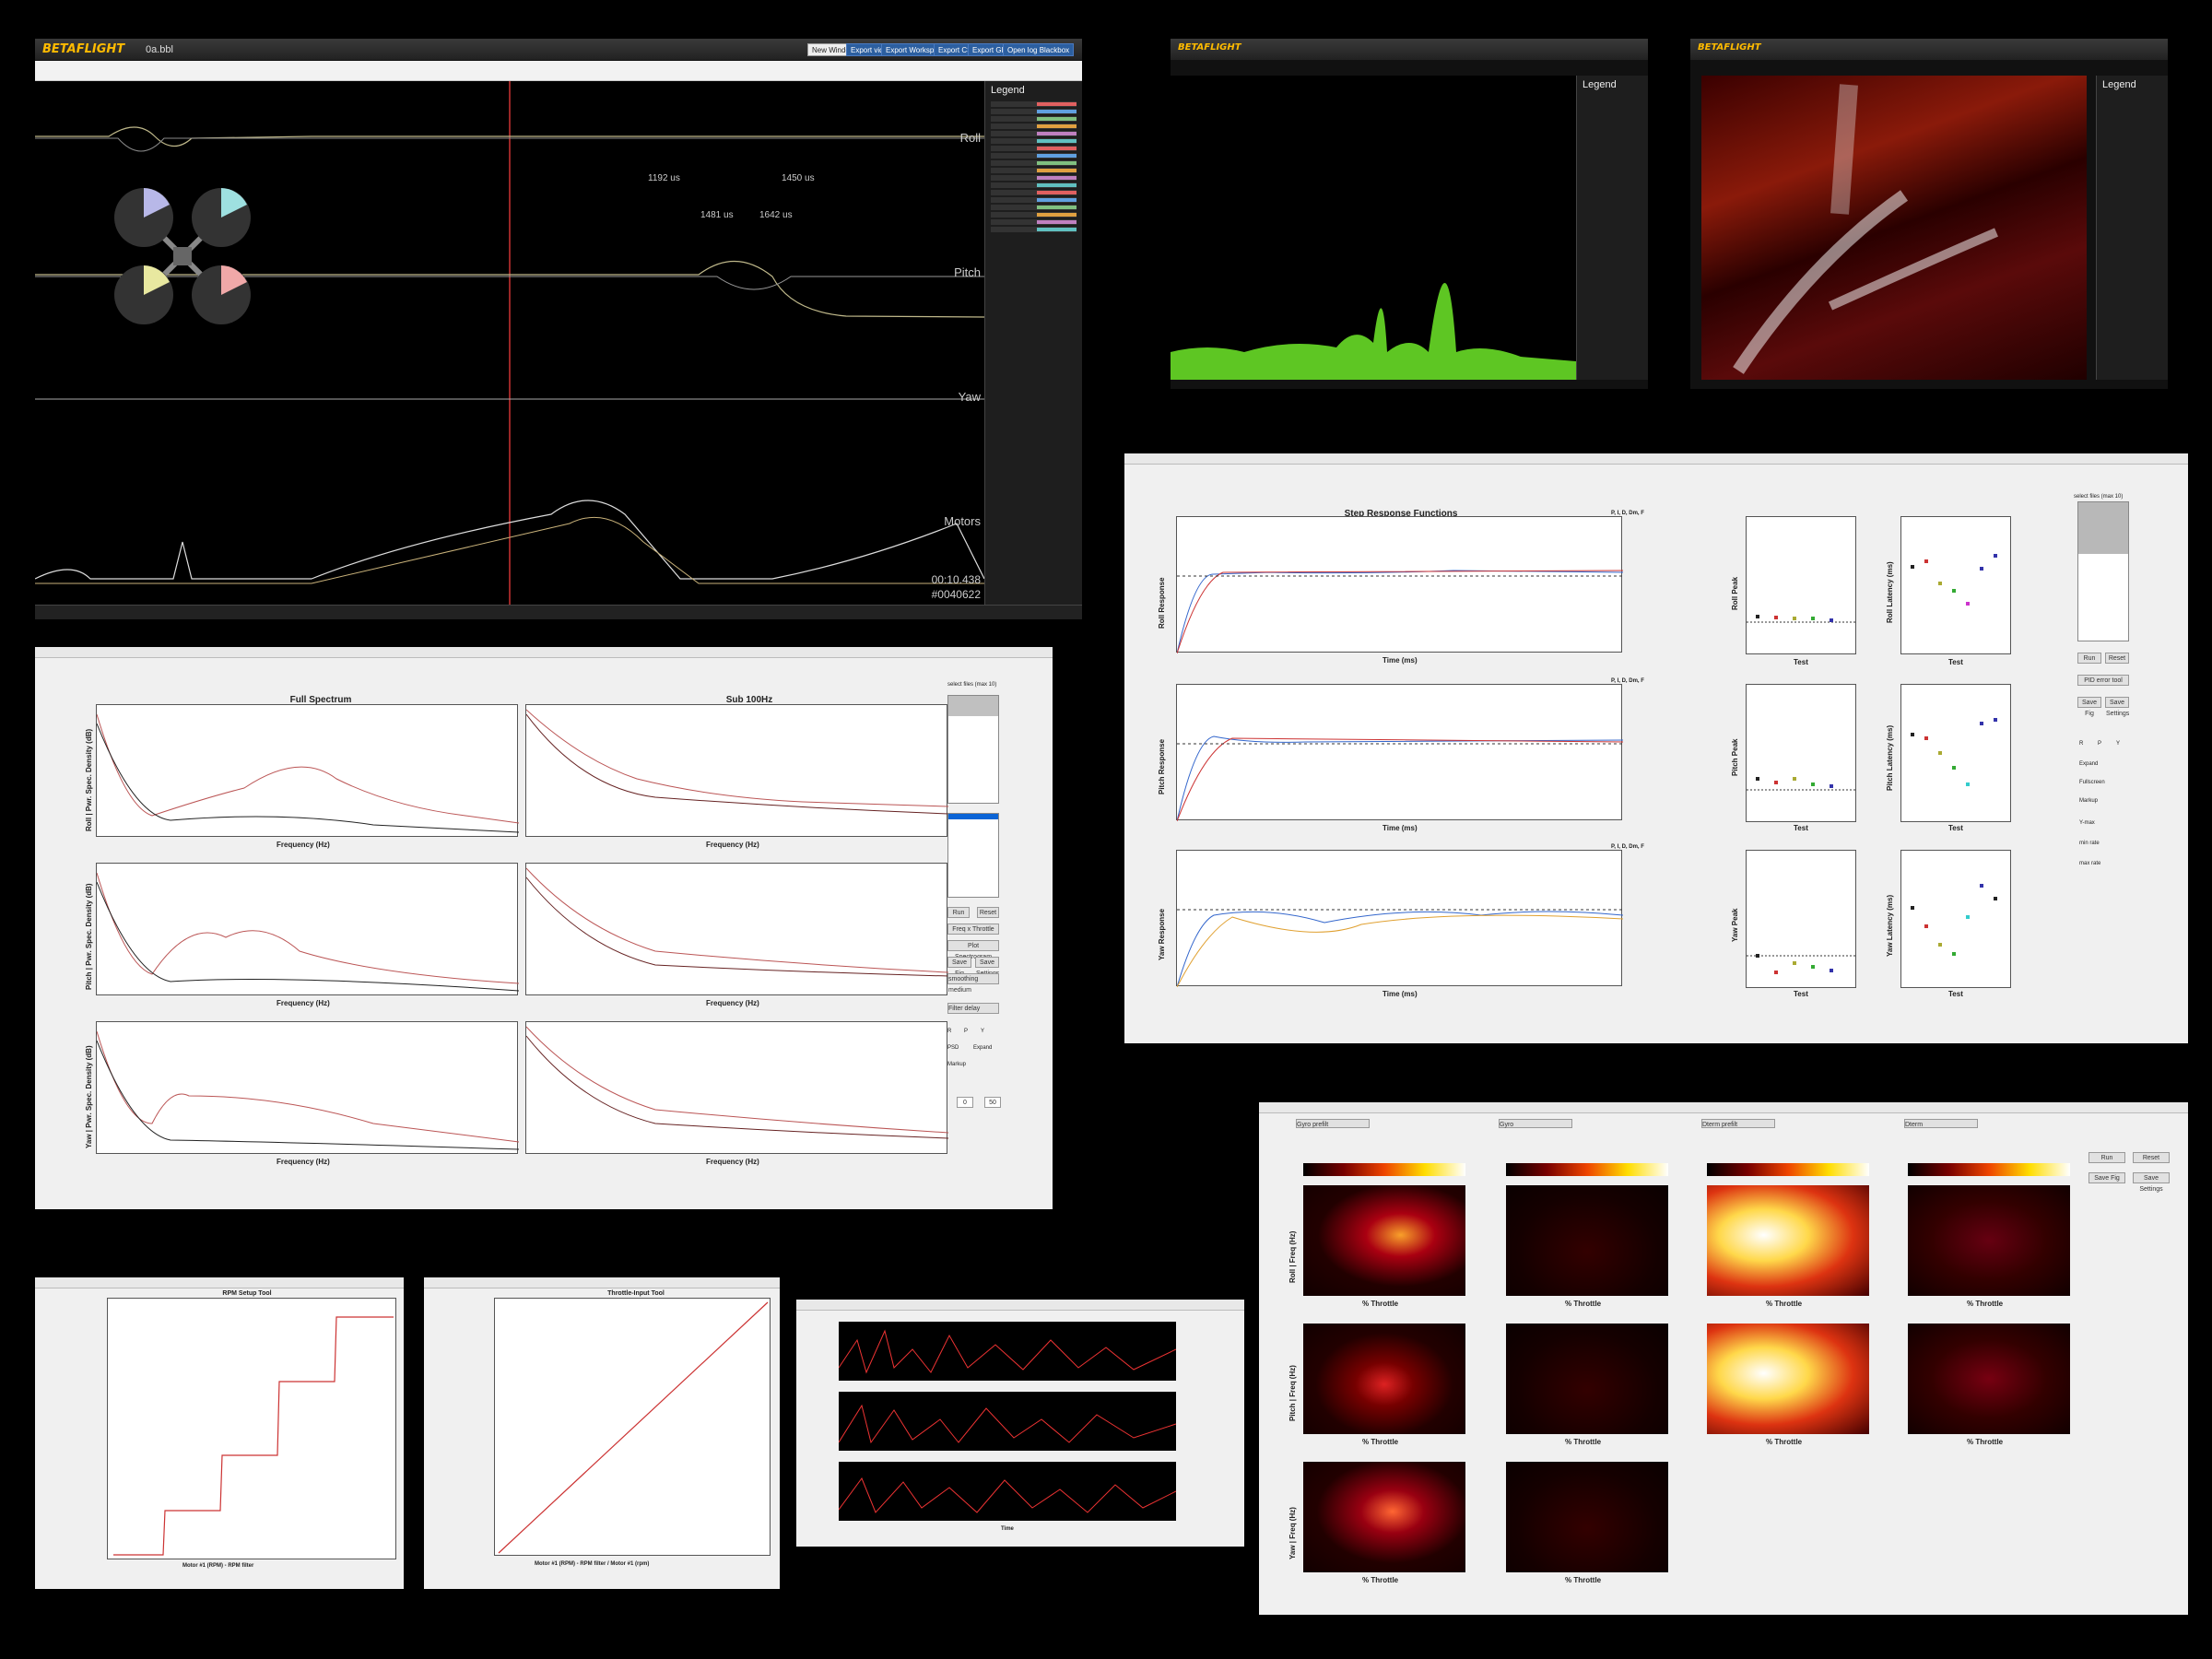 The width and height of the screenshot is (2212, 1659). What do you see at coordinates (2132, 228) in the screenshot?
I see `heatmap-legend: Legend` at bounding box center [2132, 228].